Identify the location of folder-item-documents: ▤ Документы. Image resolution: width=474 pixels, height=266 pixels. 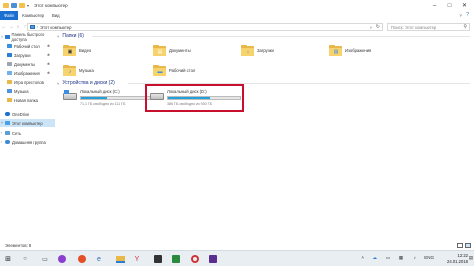
(172, 50).